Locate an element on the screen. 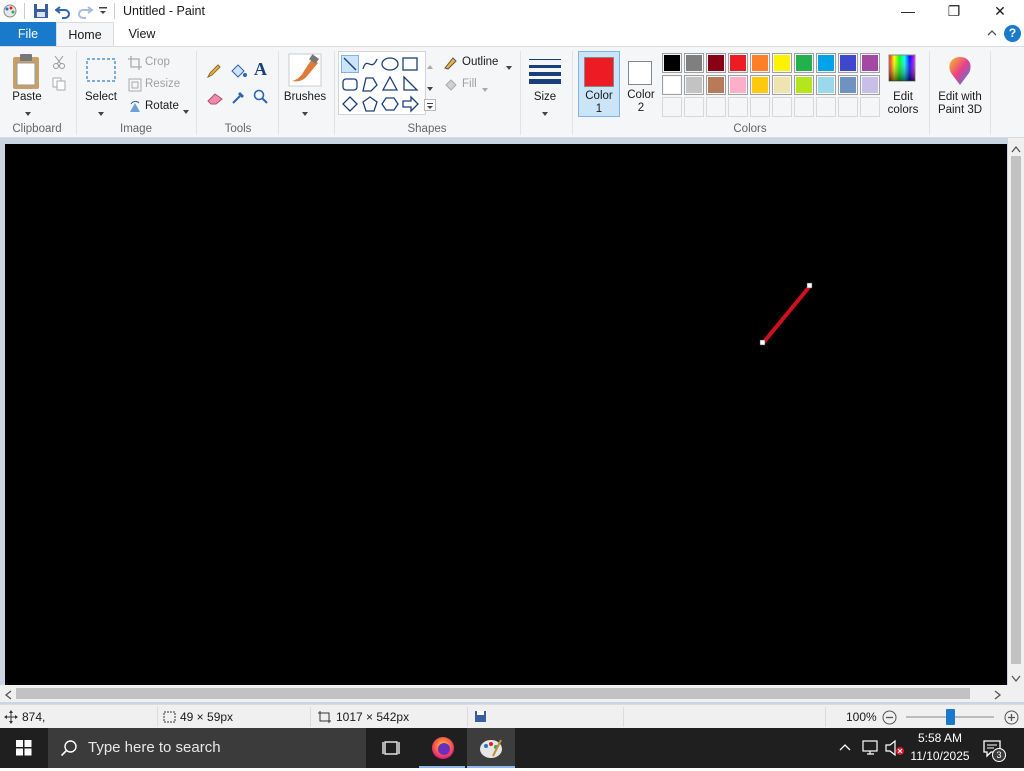 The height and width of the screenshot is (771, 1024). pentagon-shape-icon is located at coordinates (370, 104).